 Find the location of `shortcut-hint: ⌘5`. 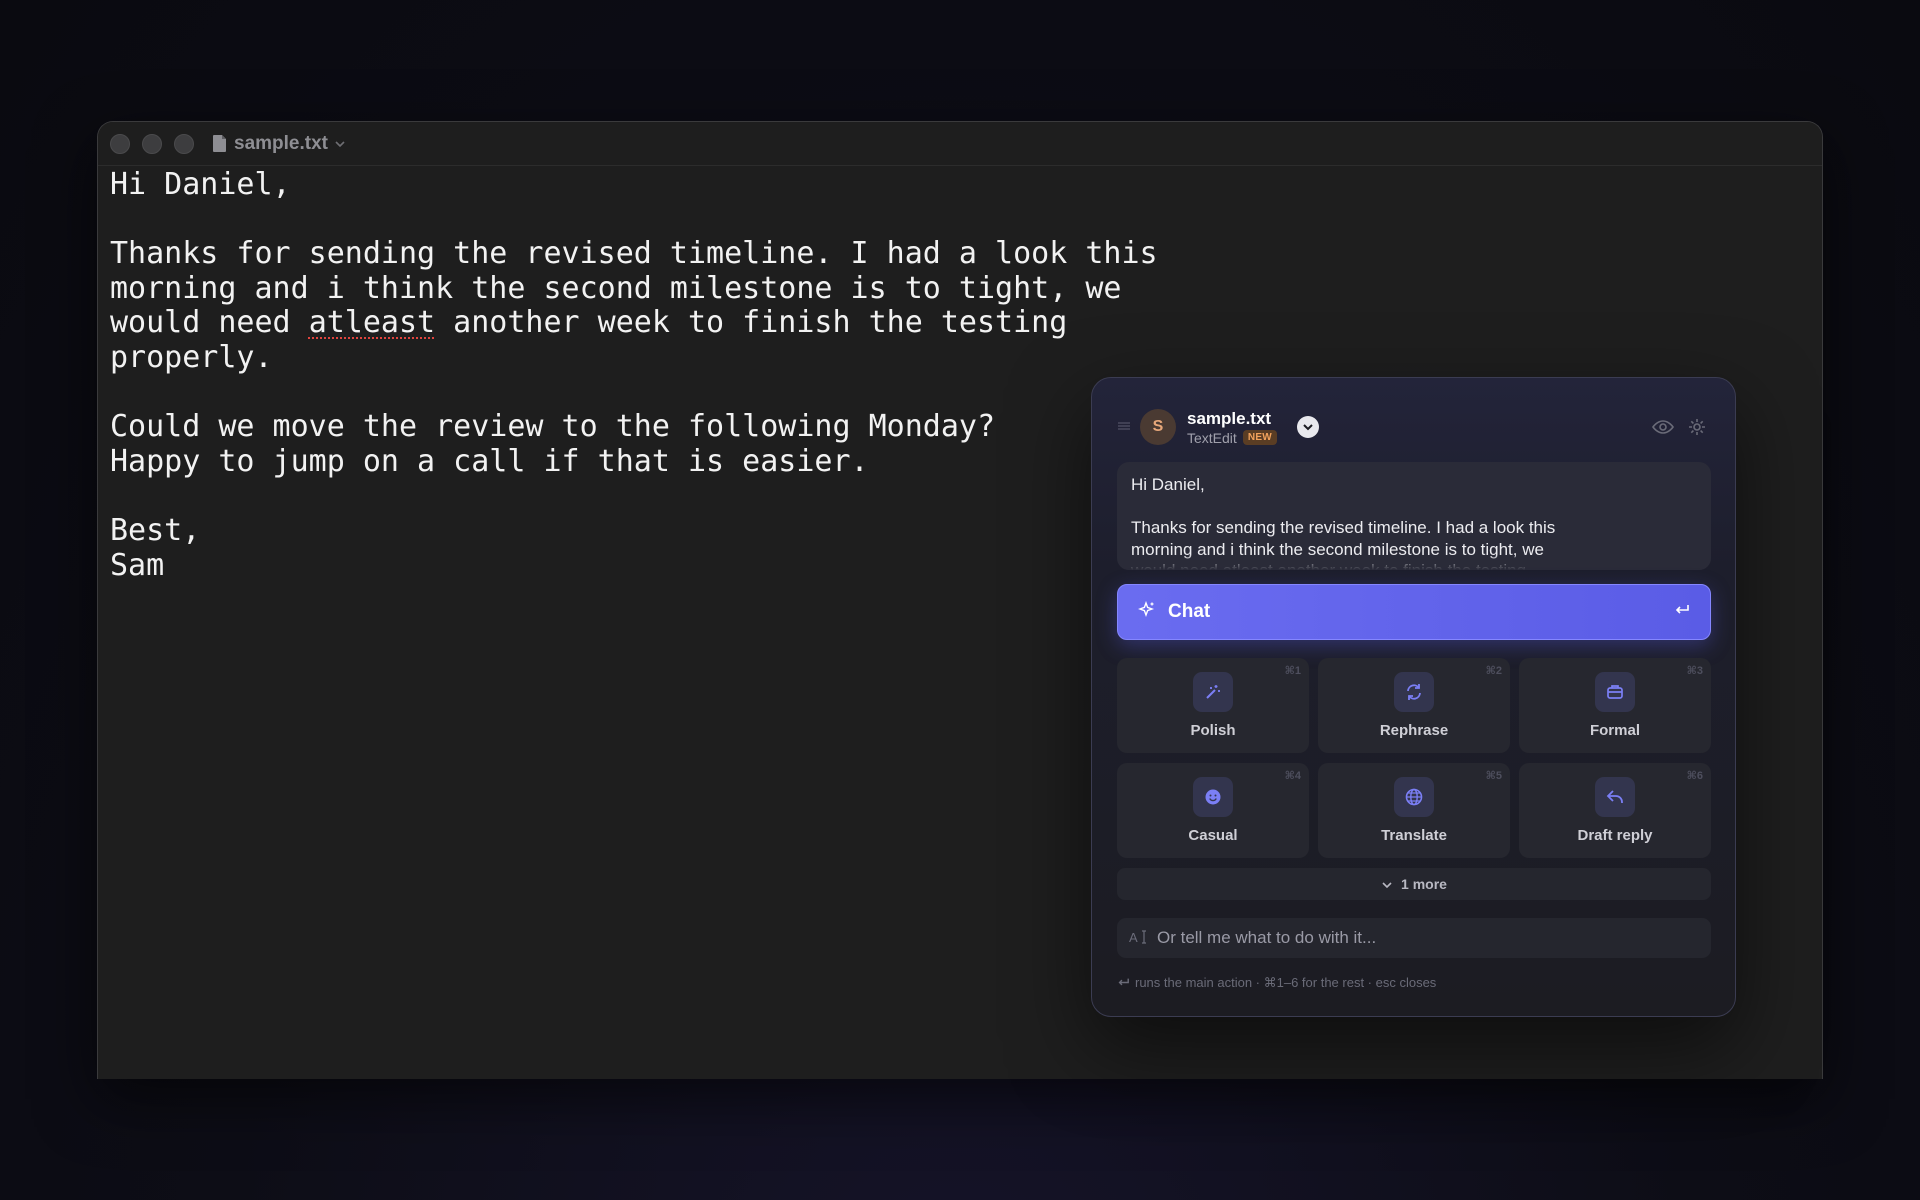

shortcut-hint: ⌘5 is located at coordinates (1493, 776).